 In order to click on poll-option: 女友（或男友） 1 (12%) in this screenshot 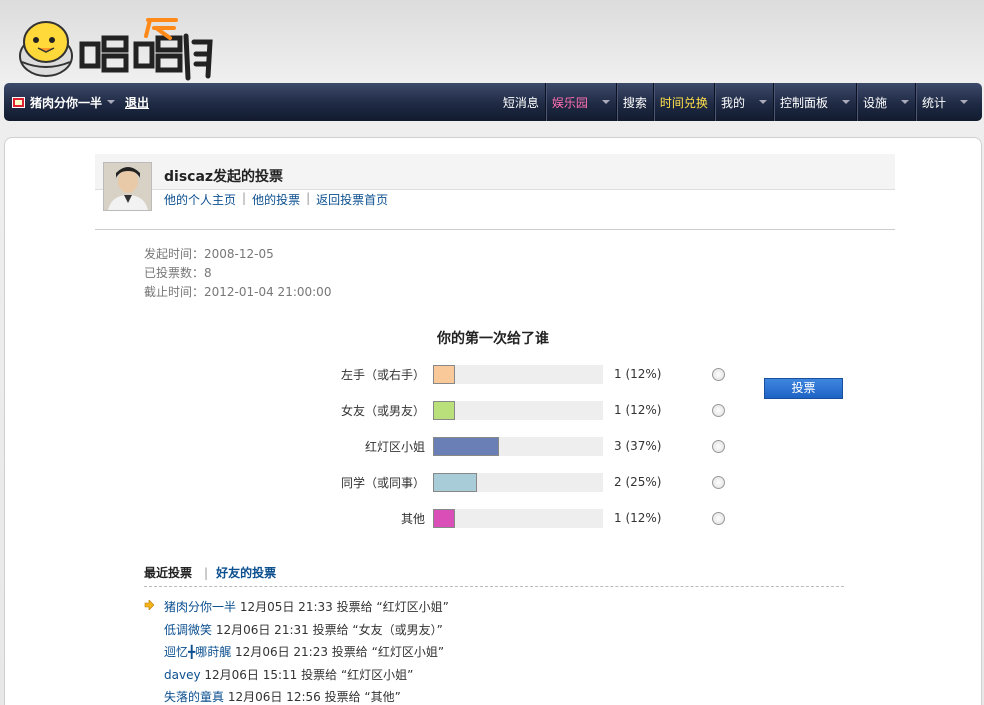, I will do `click(494, 410)`.